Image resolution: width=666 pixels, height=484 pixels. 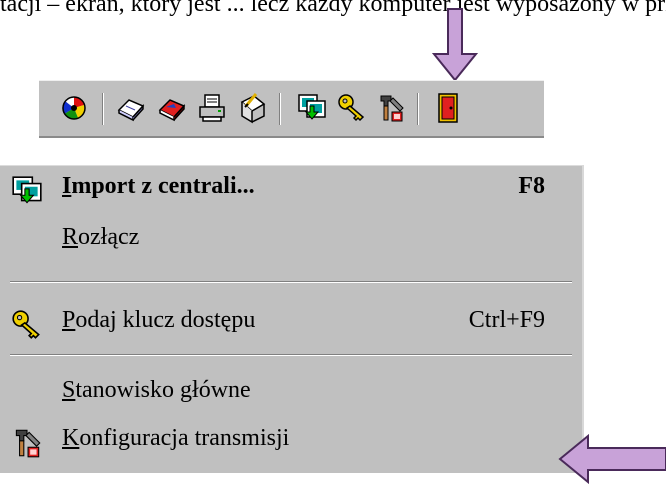 I want to click on menu-item-label: Podaj klucz dostępu, so click(x=159, y=320).